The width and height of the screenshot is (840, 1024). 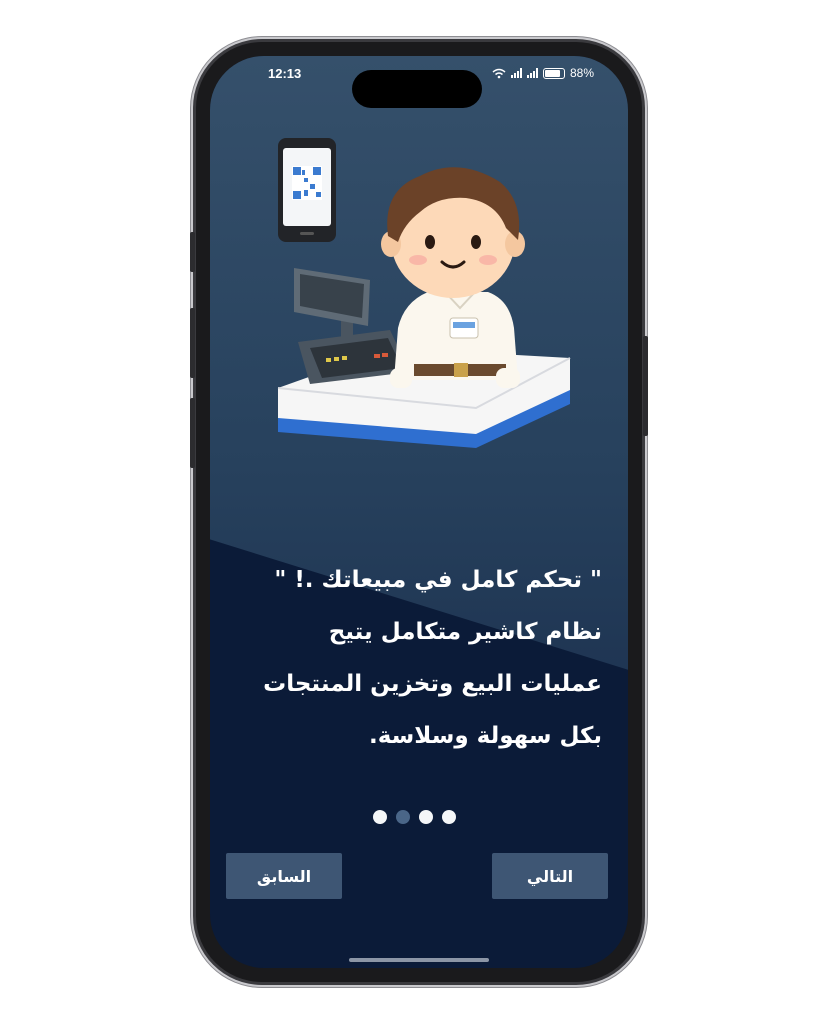 I want to click on headline-line: عمليات البيع وتخزين المنتجات, so click(x=432, y=684).